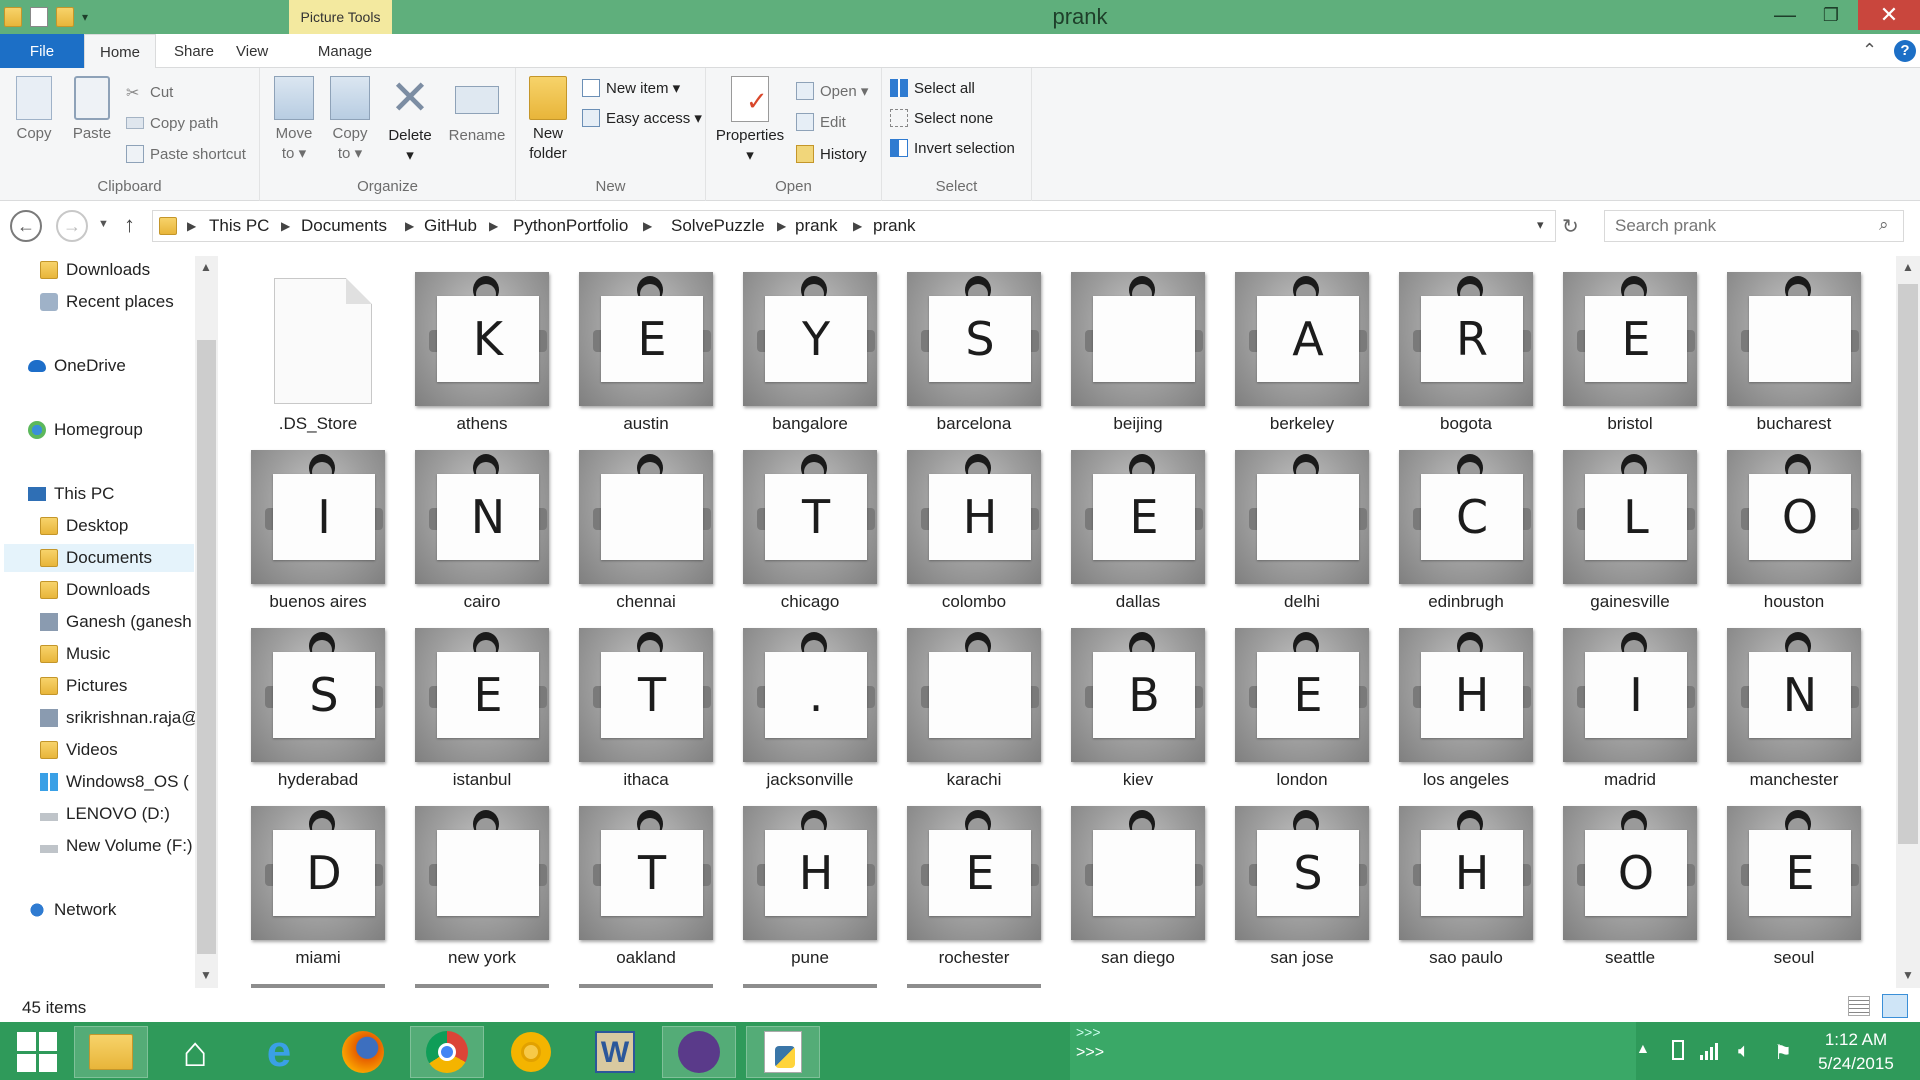 The width and height of the screenshot is (1920, 1080). I want to click on file-item: Ebristol, so click(1616, 345).